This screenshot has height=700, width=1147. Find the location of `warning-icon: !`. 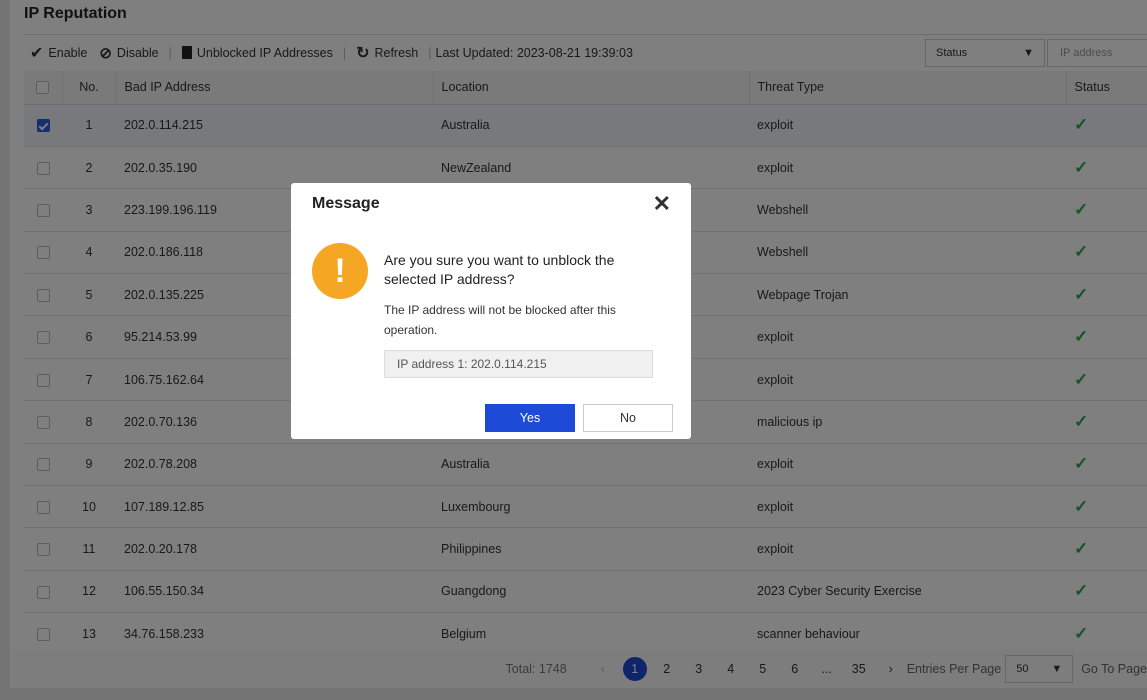

warning-icon: ! is located at coordinates (340, 271).